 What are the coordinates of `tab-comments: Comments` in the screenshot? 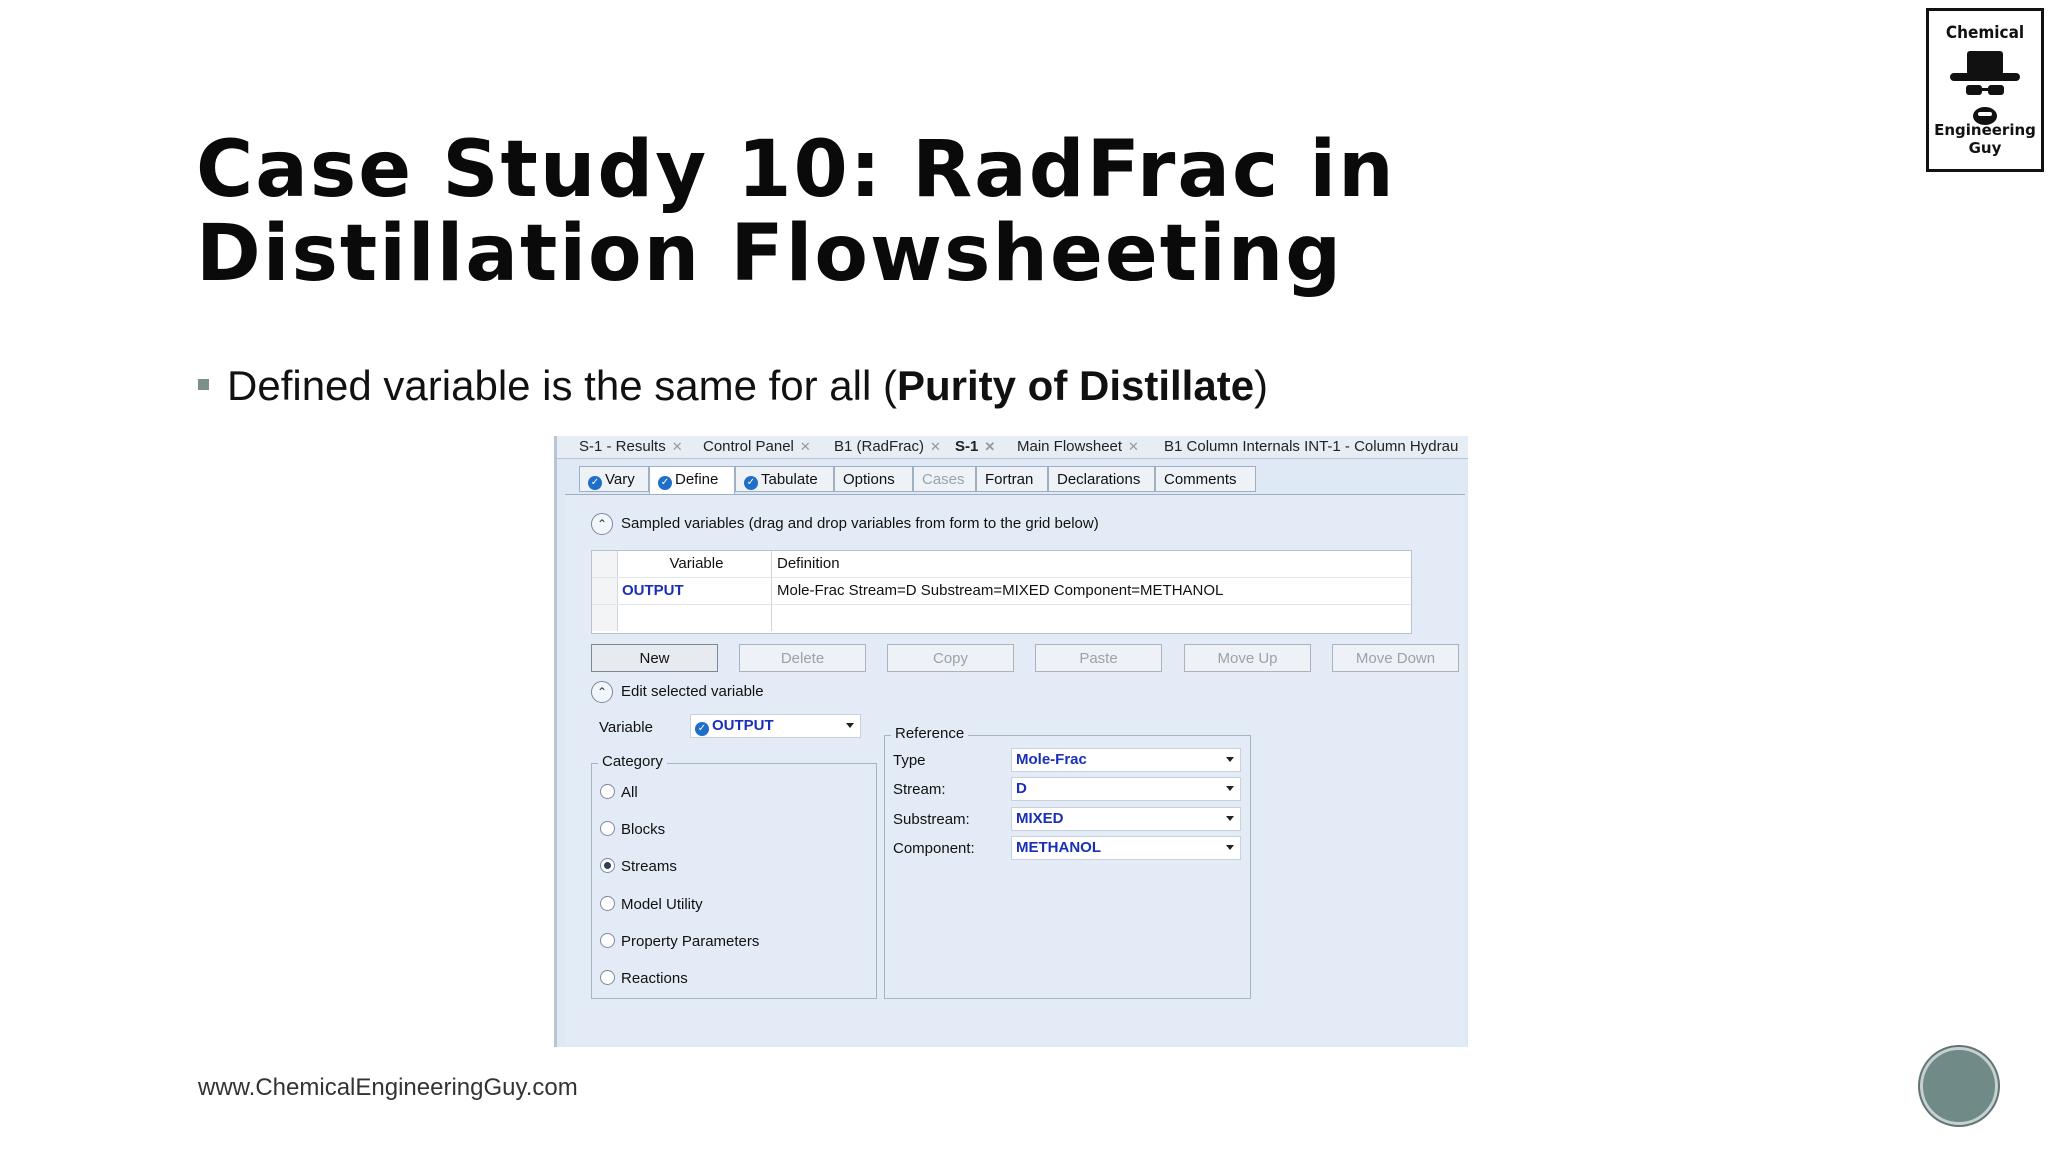 It's located at (1205, 479).